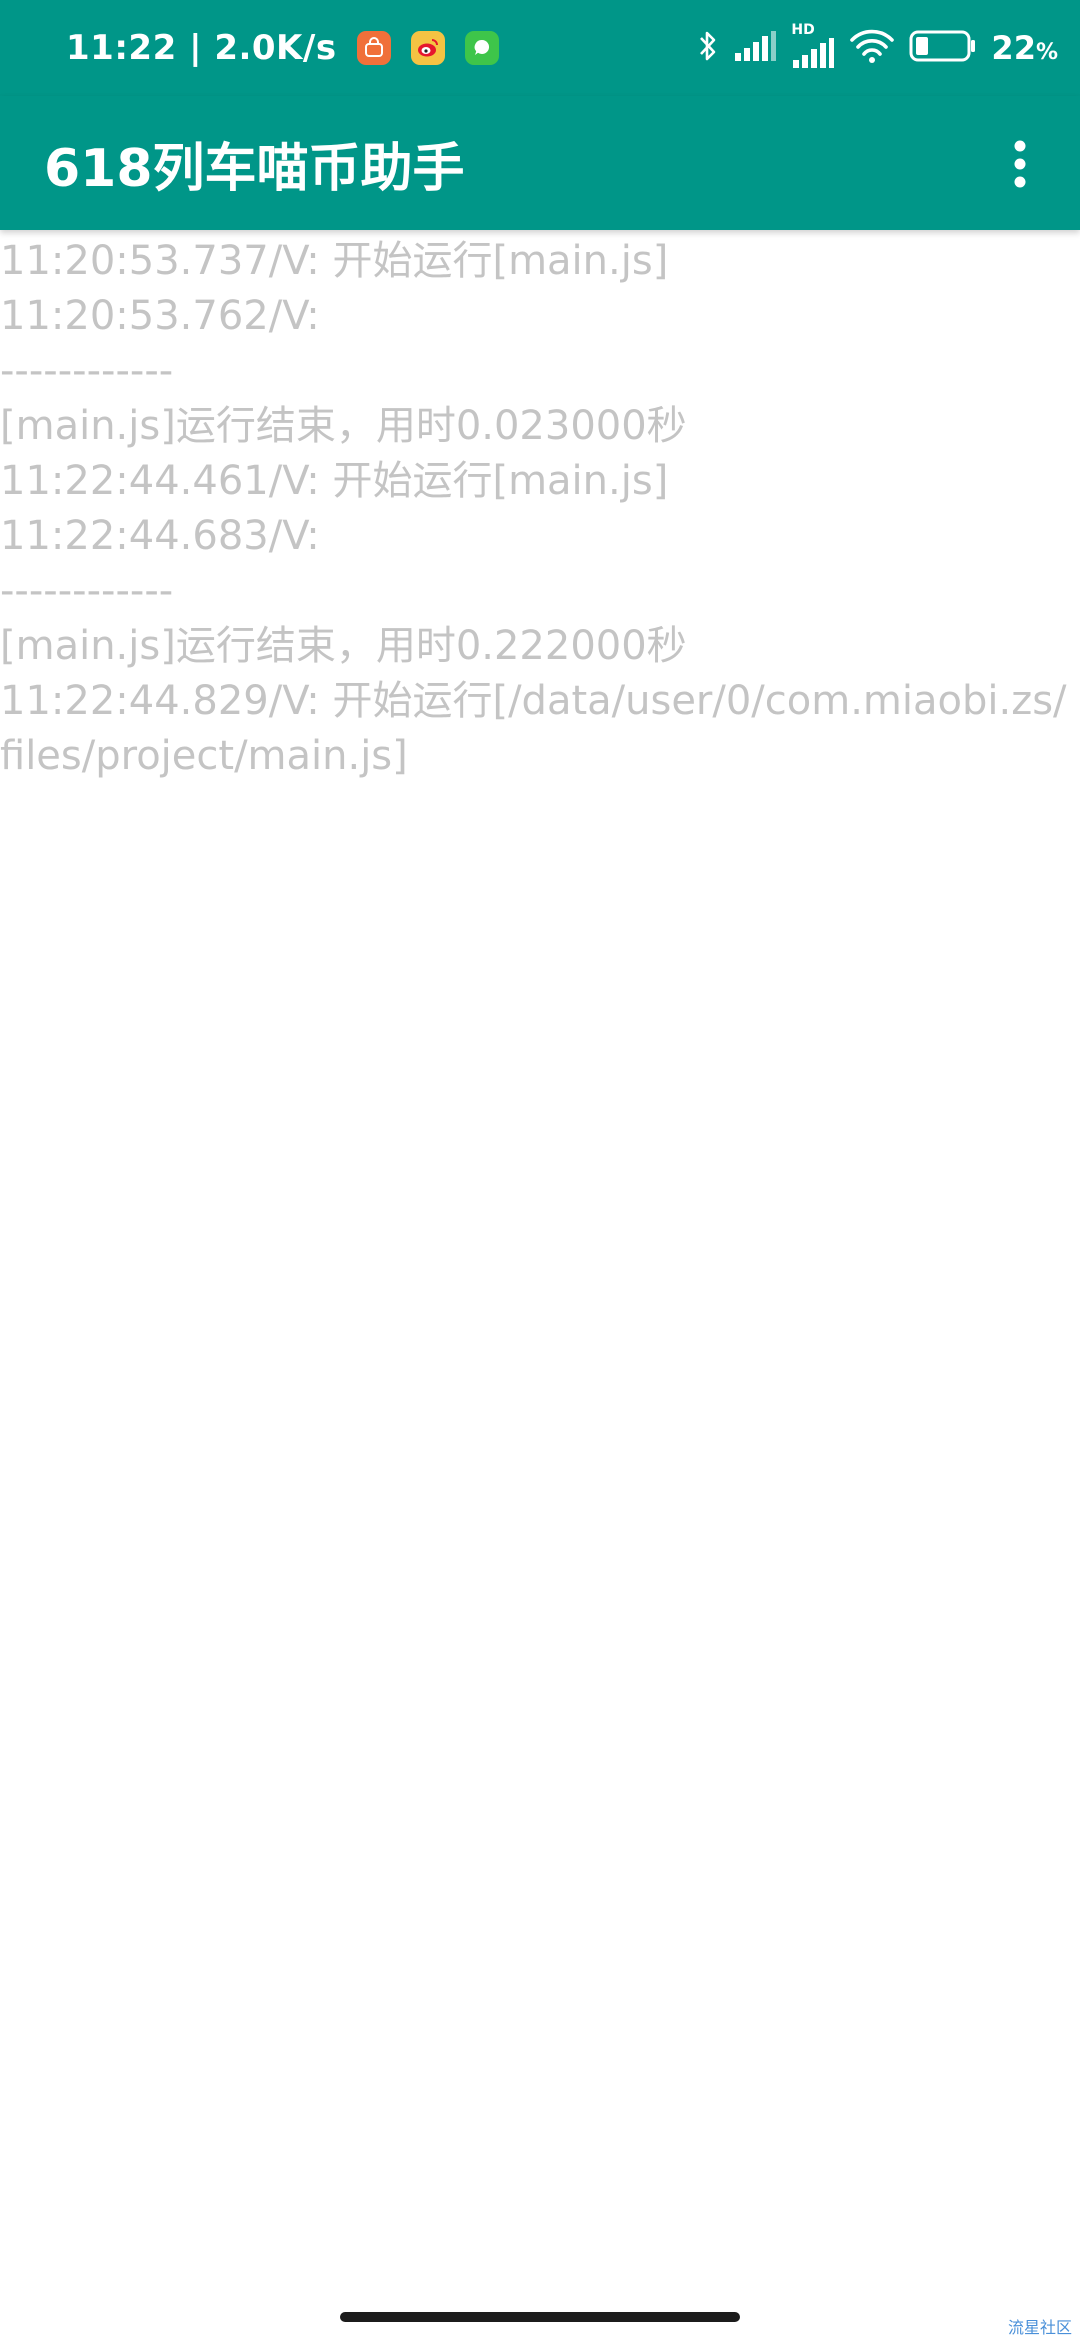 This screenshot has width=1080, height=2340. Describe the element at coordinates (540, 2317) in the screenshot. I see `home-indicator` at that location.